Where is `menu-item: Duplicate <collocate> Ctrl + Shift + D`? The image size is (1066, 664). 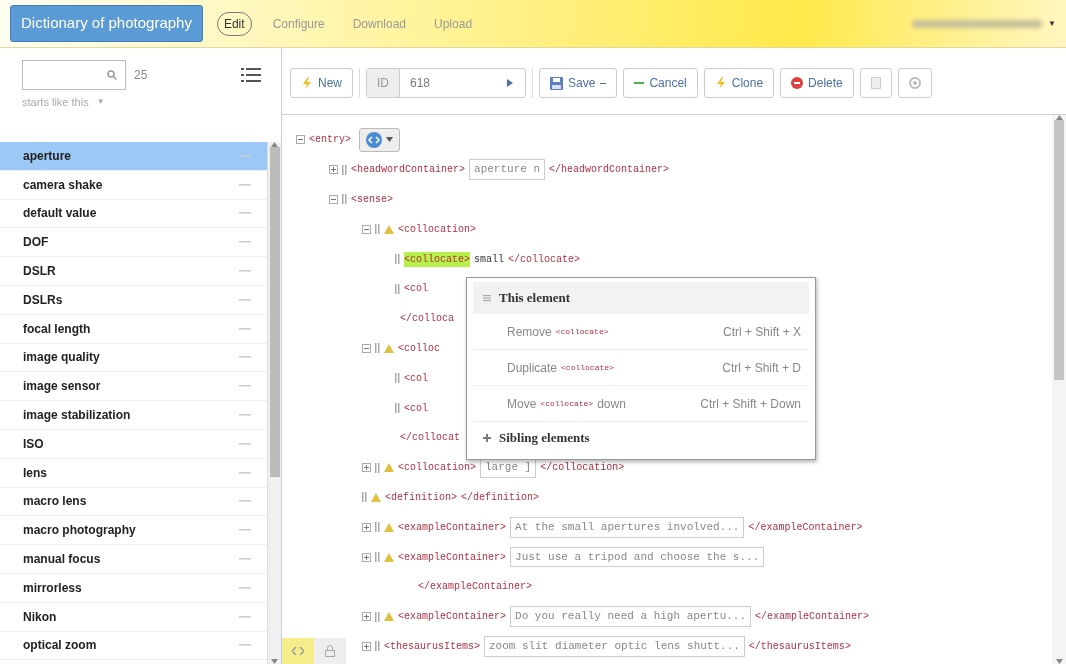
menu-item: Duplicate <collocate> Ctrl + Shift + D is located at coordinates (641, 368).